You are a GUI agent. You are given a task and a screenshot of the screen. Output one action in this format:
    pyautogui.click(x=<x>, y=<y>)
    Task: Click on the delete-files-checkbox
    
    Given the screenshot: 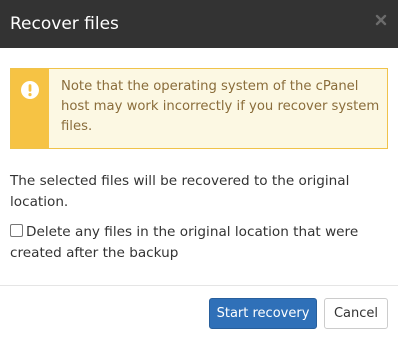 What is the action you would take?
    pyautogui.click(x=16, y=230)
    